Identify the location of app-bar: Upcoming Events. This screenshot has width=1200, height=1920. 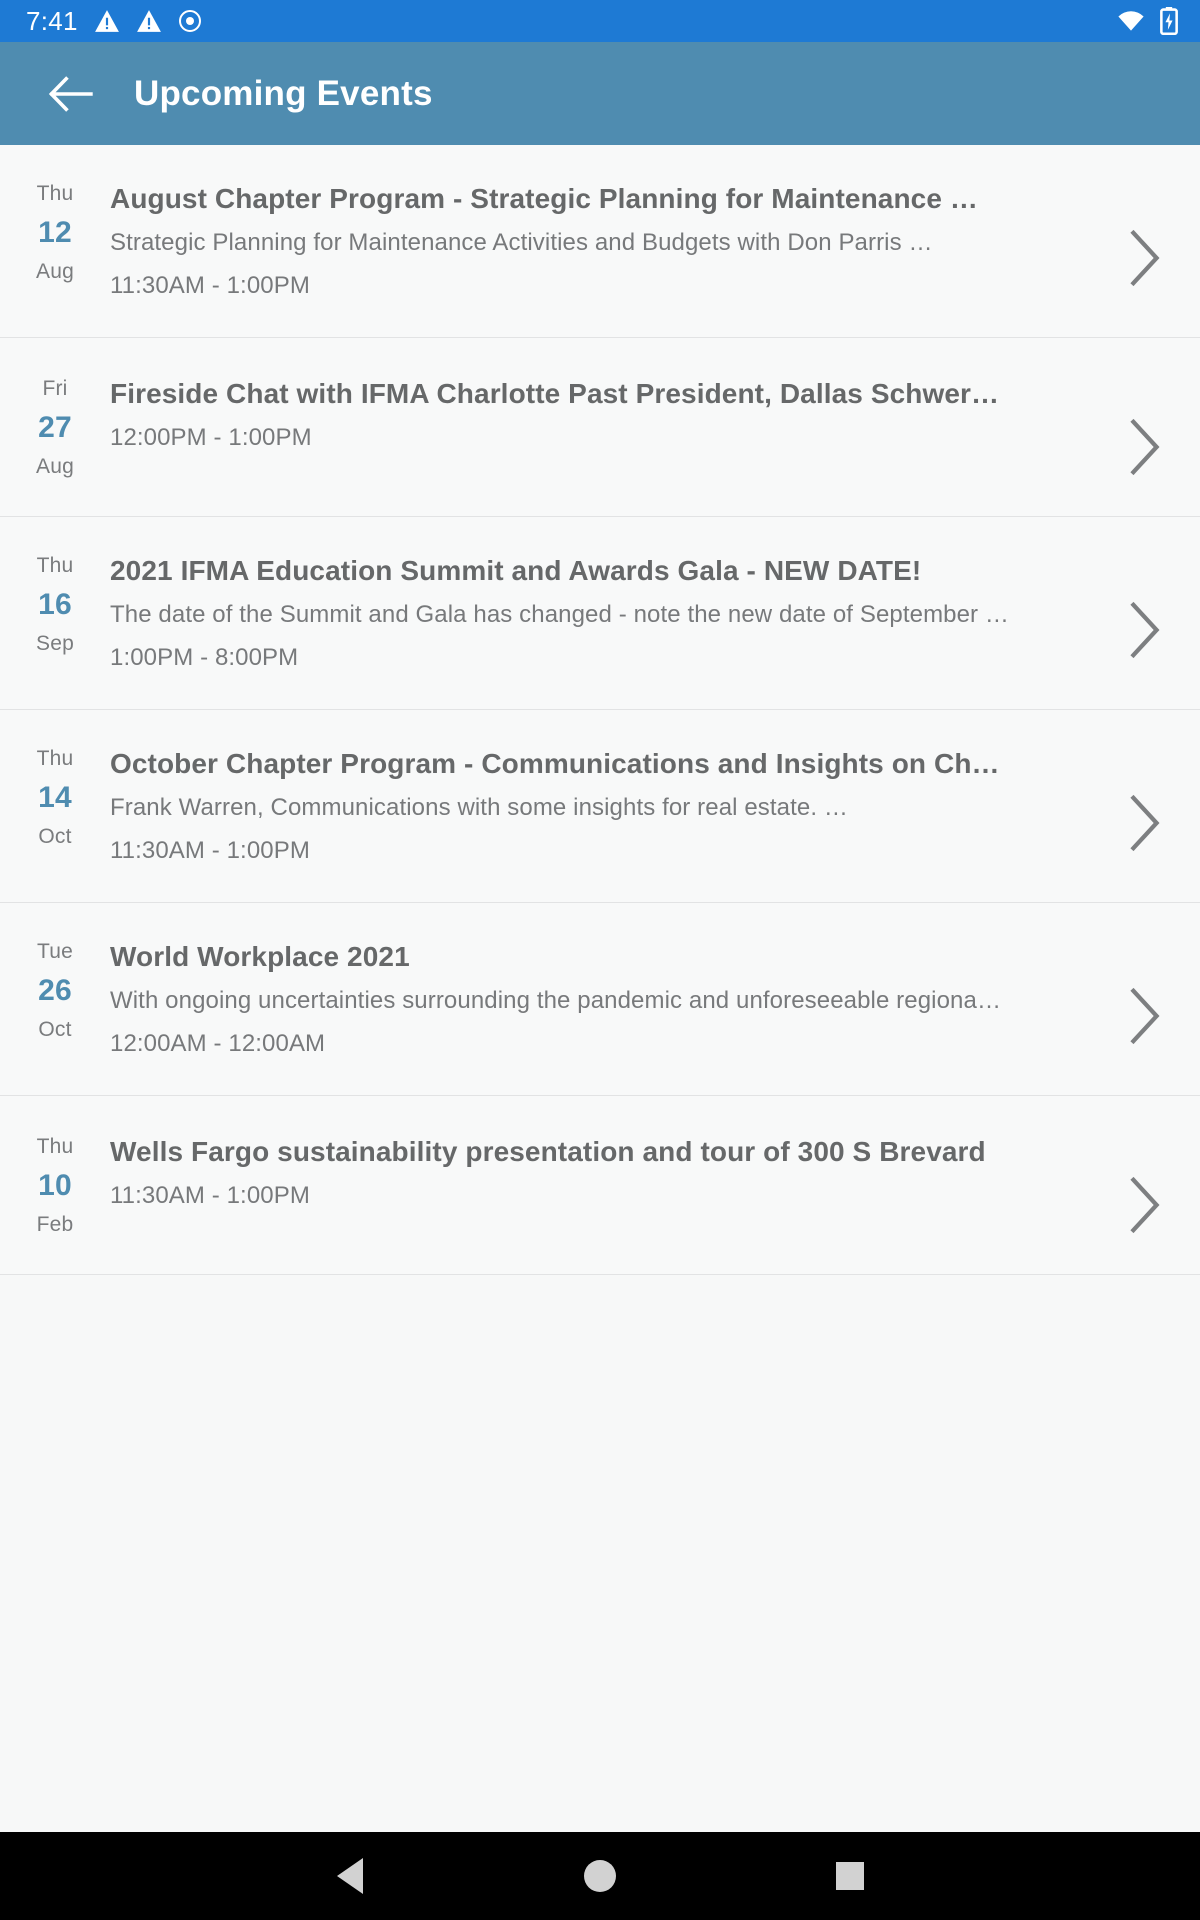
(600, 93).